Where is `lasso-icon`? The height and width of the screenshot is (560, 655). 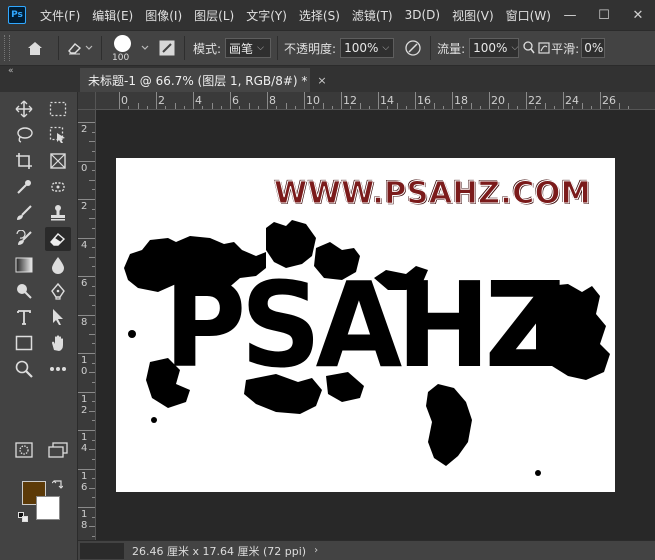 lasso-icon is located at coordinates (24, 135).